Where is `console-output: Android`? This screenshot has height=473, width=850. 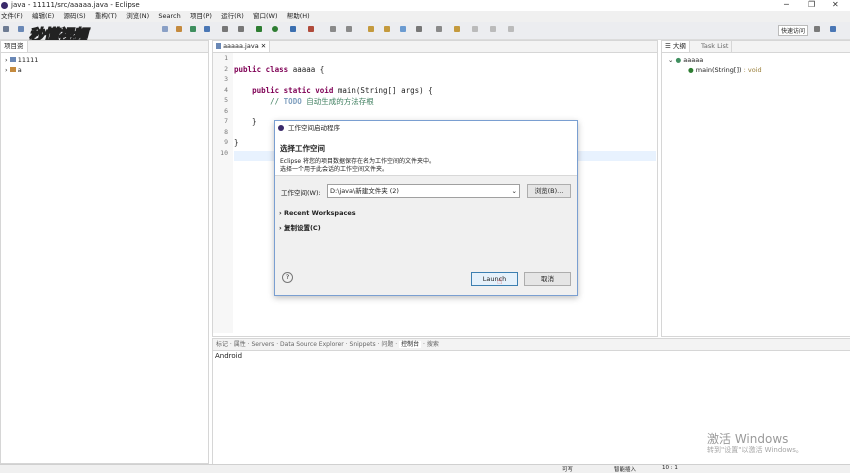 console-output: Android is located at coordinates (229, 356).